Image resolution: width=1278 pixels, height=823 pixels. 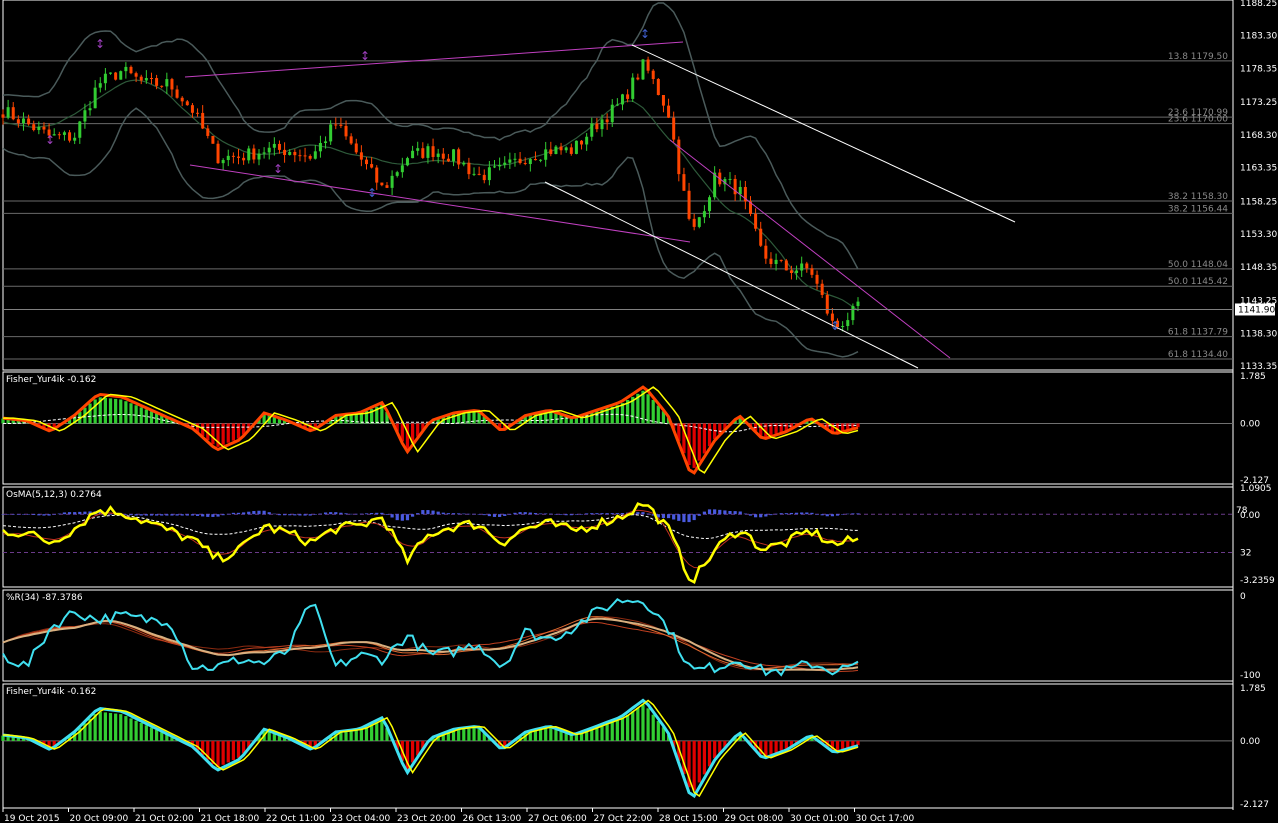 What do you see at coordinates (230, 818) in the screenshot?
I see `time-axis-label: 21 Oct 18:00` at bounding box center [230, 818].